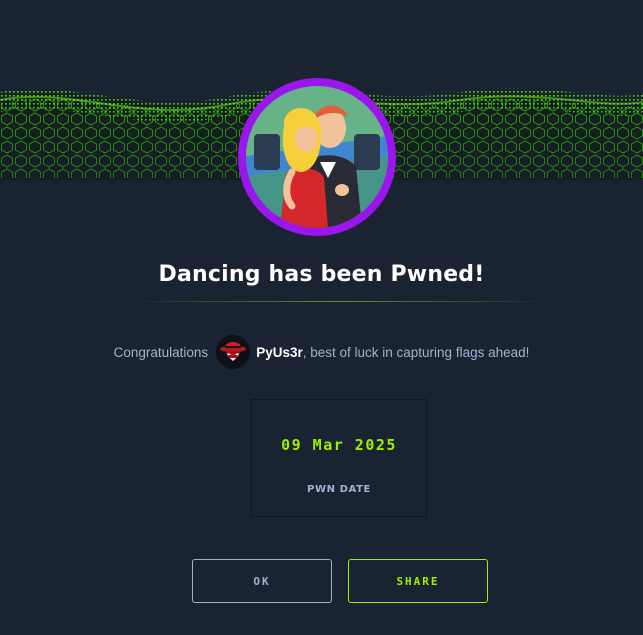 This screenshot has height=635, width=643. What do you see at coordinates (233, 352) in the screenshot?
I see `red-hat-hacker-avatar-icon` at bounding box center [233, 352].